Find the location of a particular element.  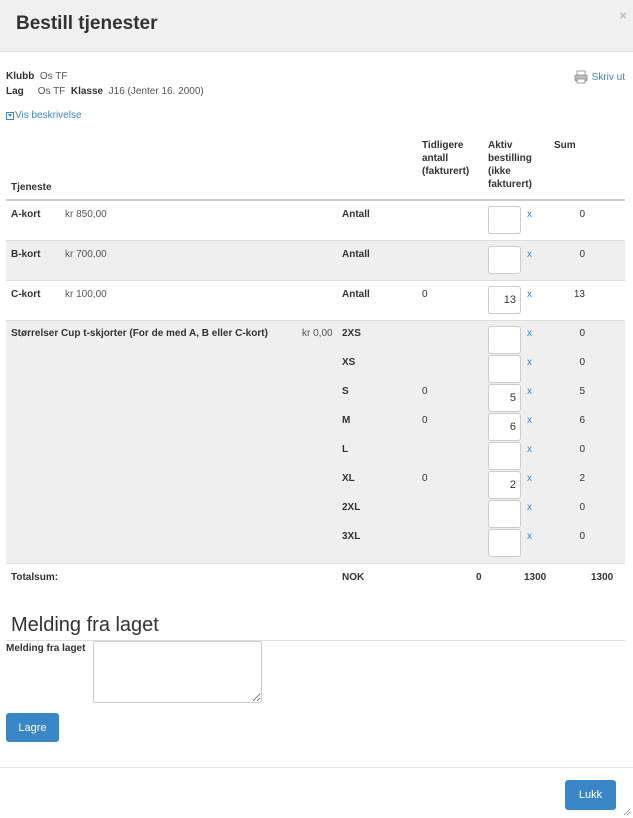

klubb-row: Klubb Os TF is located at coordinates (36, 76).